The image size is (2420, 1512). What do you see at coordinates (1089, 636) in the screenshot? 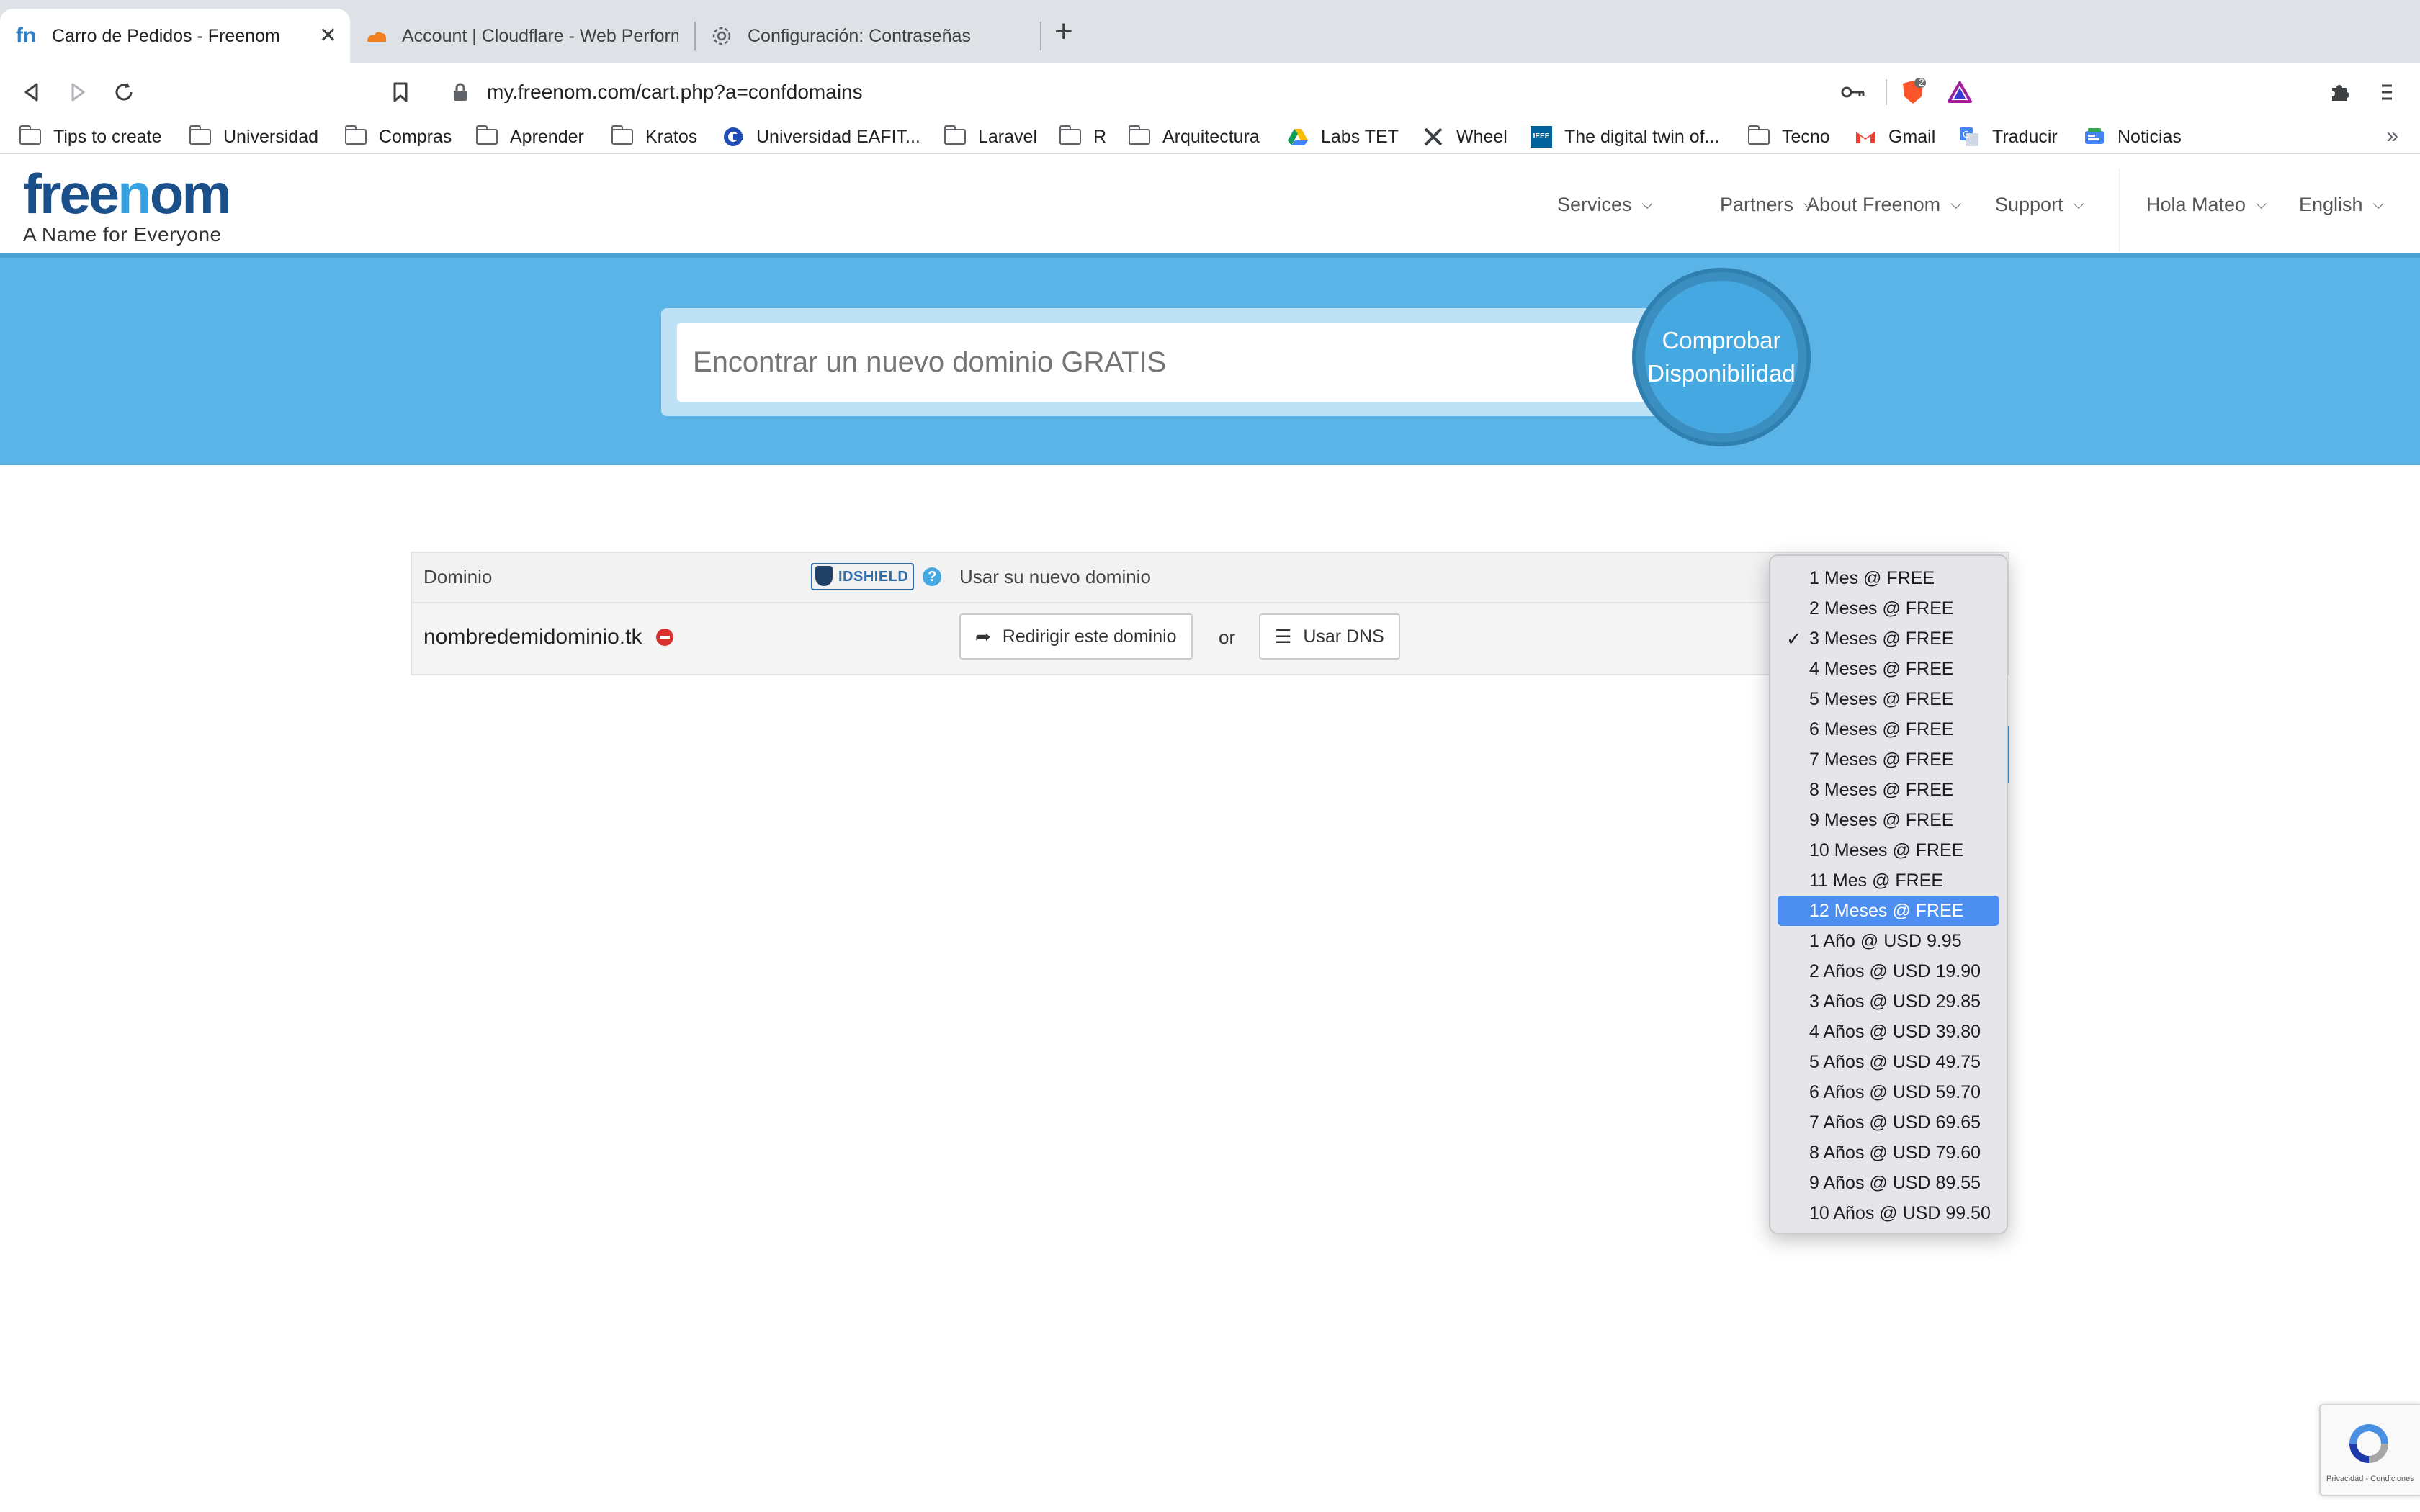
I see `button-label: Redirigir este dominio` at bounding box center [1089, 636].